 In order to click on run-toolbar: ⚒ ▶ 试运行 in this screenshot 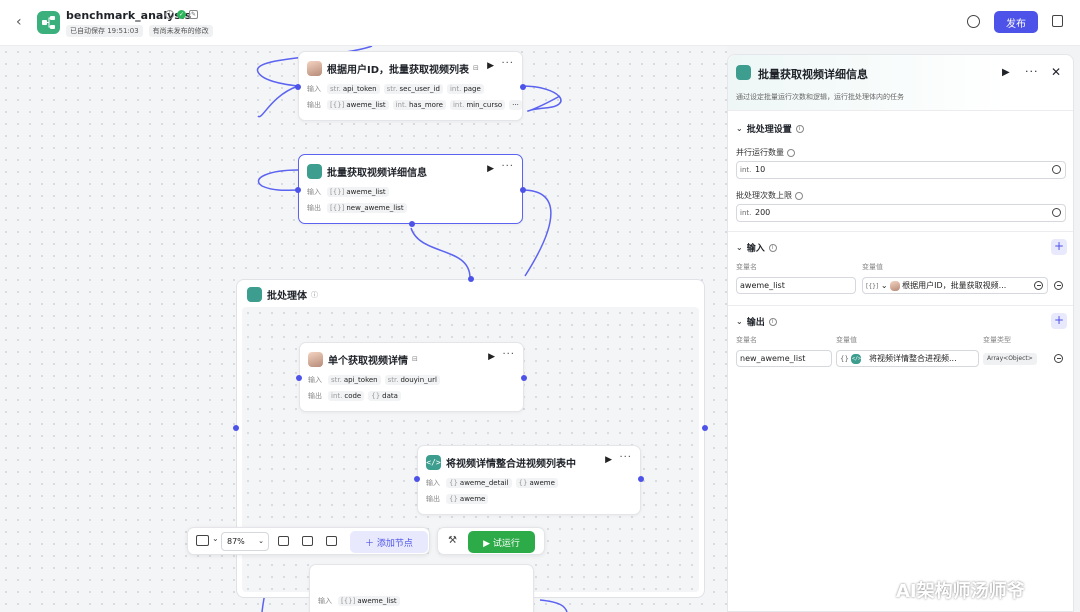, I will do `click(491, 541)`.